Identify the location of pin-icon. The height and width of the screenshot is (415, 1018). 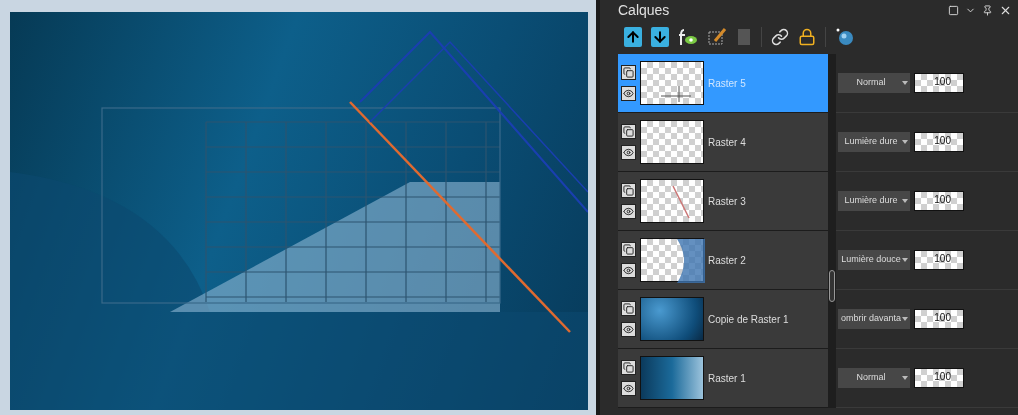
(987, 10).